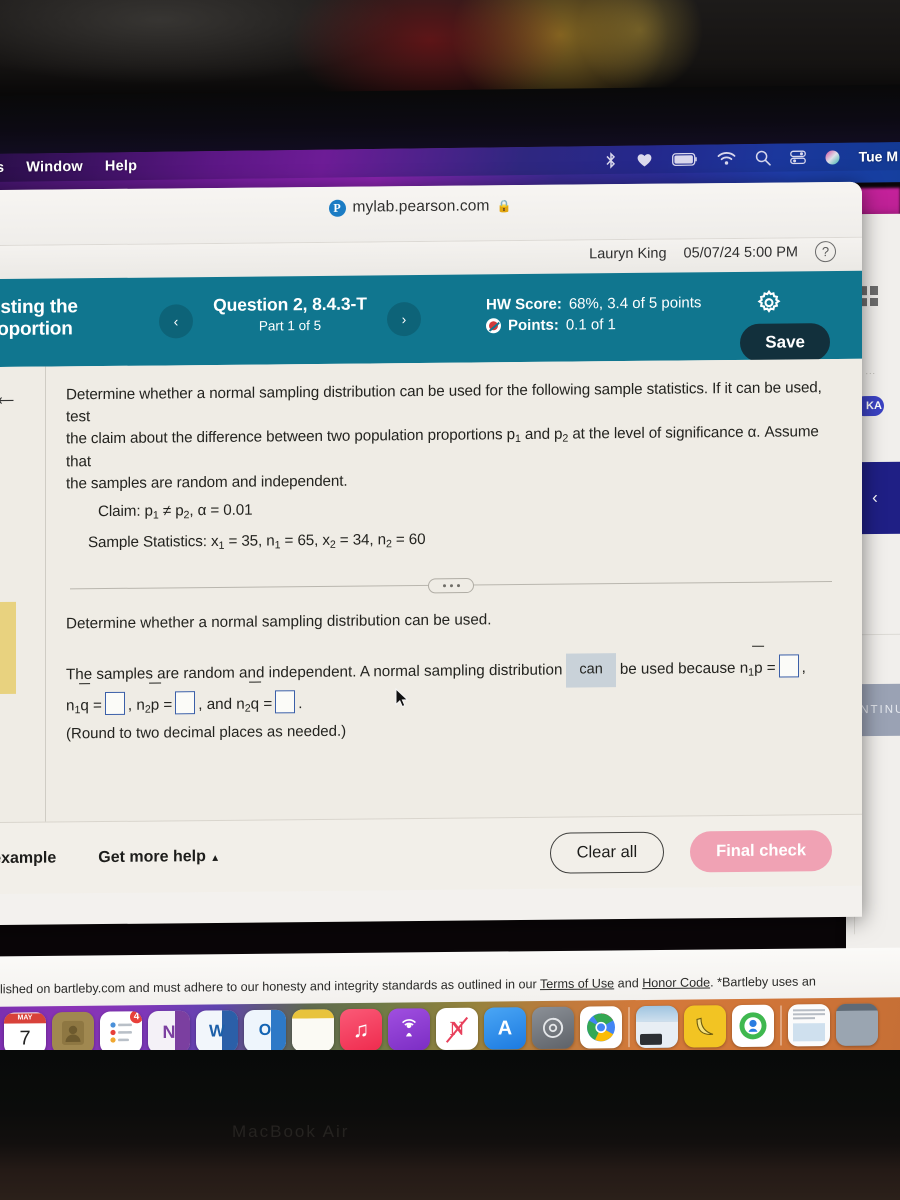  What do you see at coordinates (206, 732) in the screenshot?
I see `rounding-note: (Round to two decimal places as needed.)` at bounding box center [206, 732].